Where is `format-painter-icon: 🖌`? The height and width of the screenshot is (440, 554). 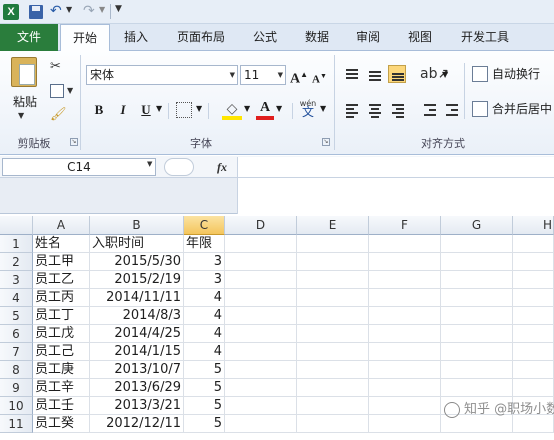 format-painter-icon: 🖌 is located at coordinates (58, 115).